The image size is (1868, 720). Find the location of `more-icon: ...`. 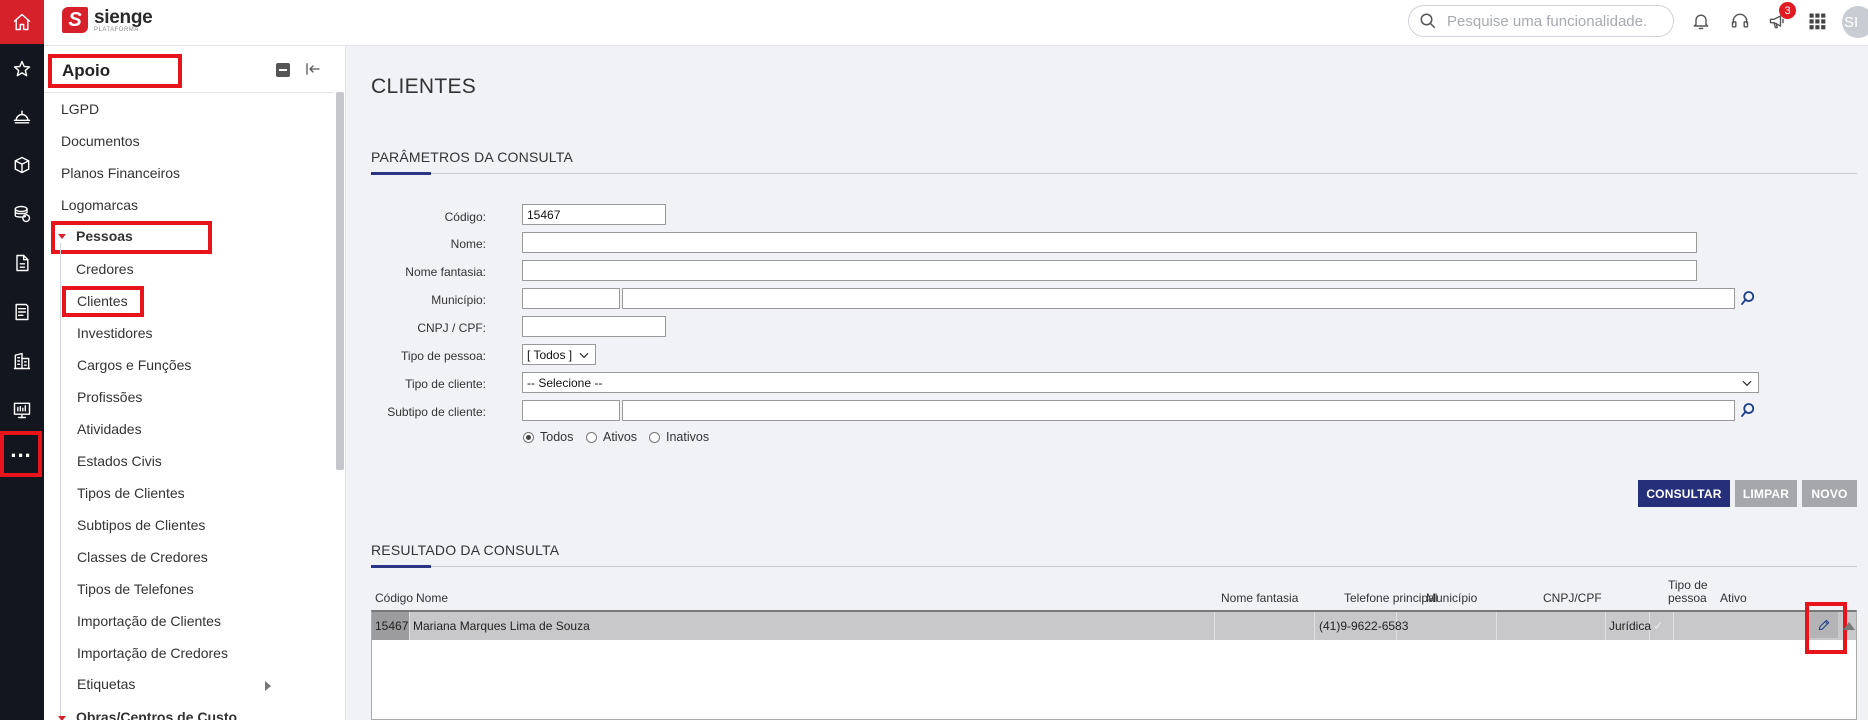

more-icon: ... is located at coordinates (21, 454).